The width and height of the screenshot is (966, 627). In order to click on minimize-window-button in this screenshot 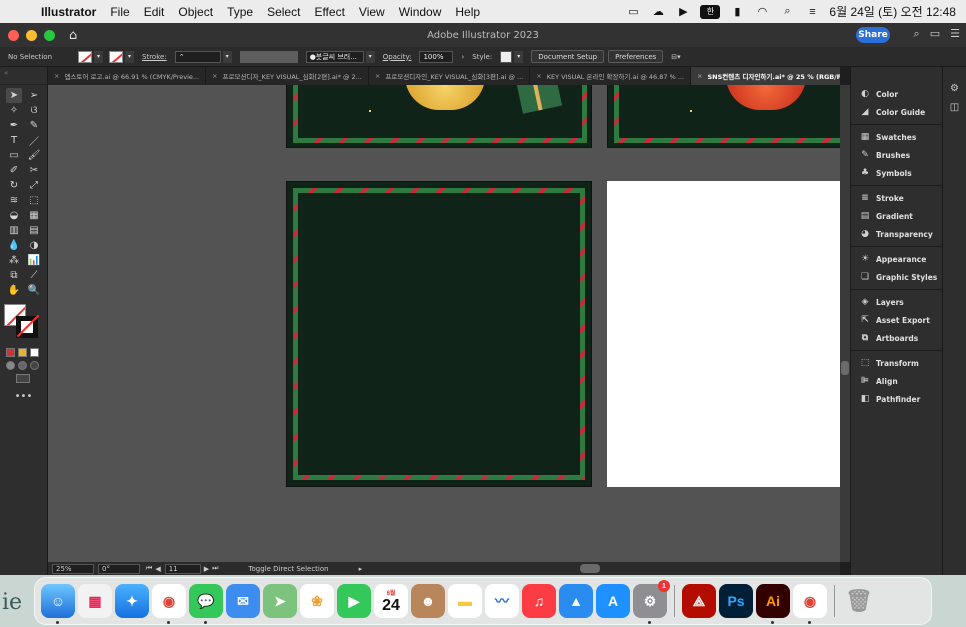, I will do `click(31, 35)`.